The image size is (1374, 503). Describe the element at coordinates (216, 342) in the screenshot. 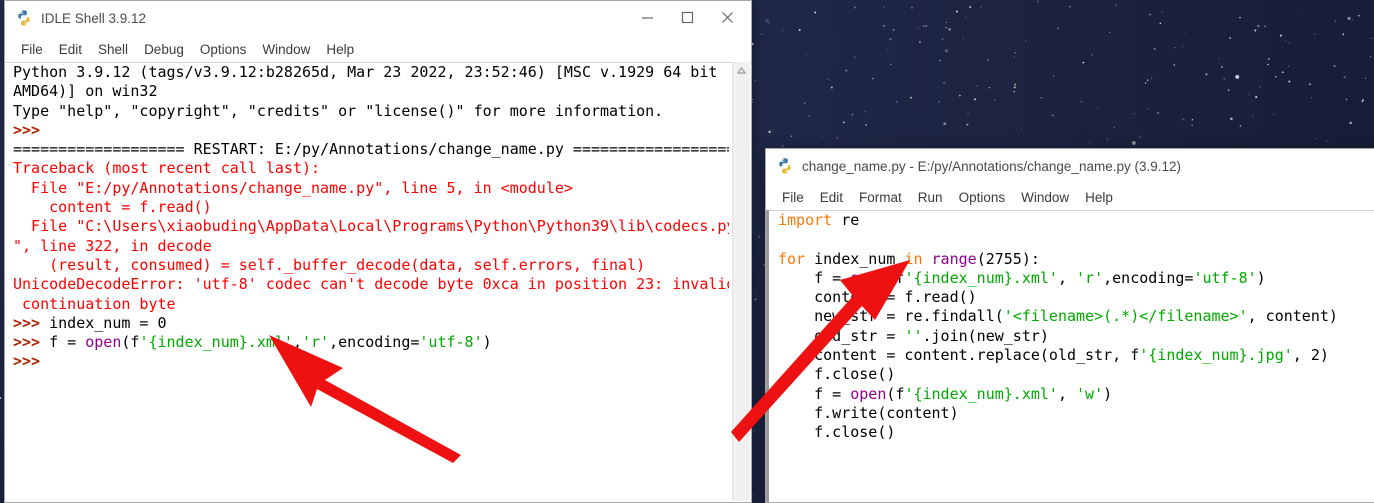

I see `code-token: '{index_num}.xml'` at that location.